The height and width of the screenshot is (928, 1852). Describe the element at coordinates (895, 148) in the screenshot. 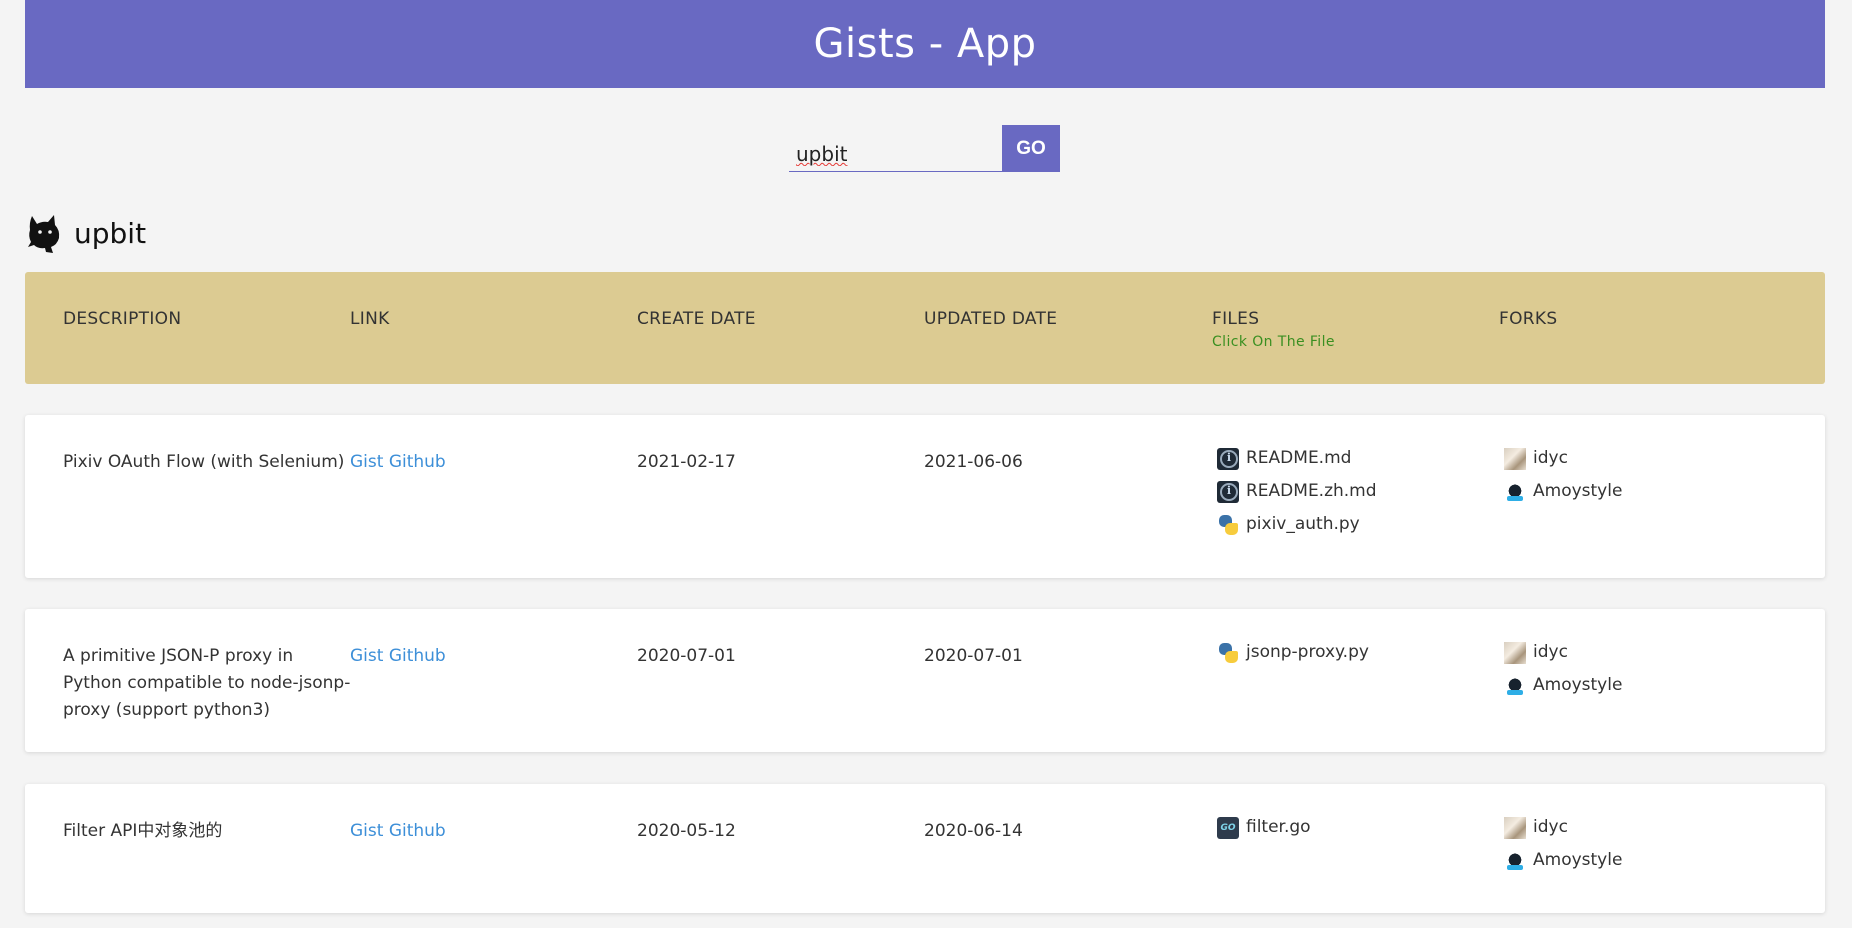

I see `search-input` at that location.